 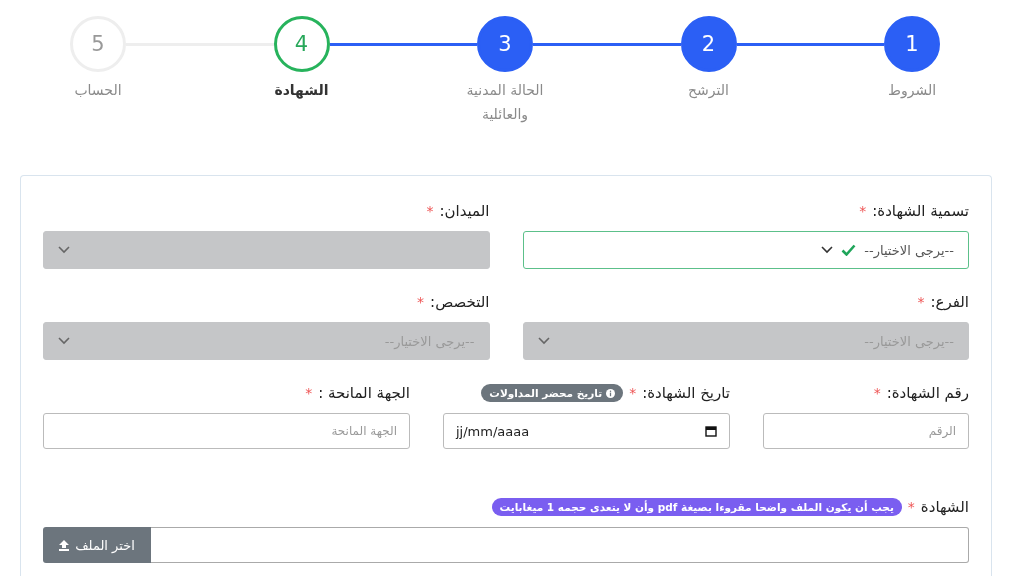 I want to click on step-label: الحالة المدنية والعائلية, so click(x=505, y=103).